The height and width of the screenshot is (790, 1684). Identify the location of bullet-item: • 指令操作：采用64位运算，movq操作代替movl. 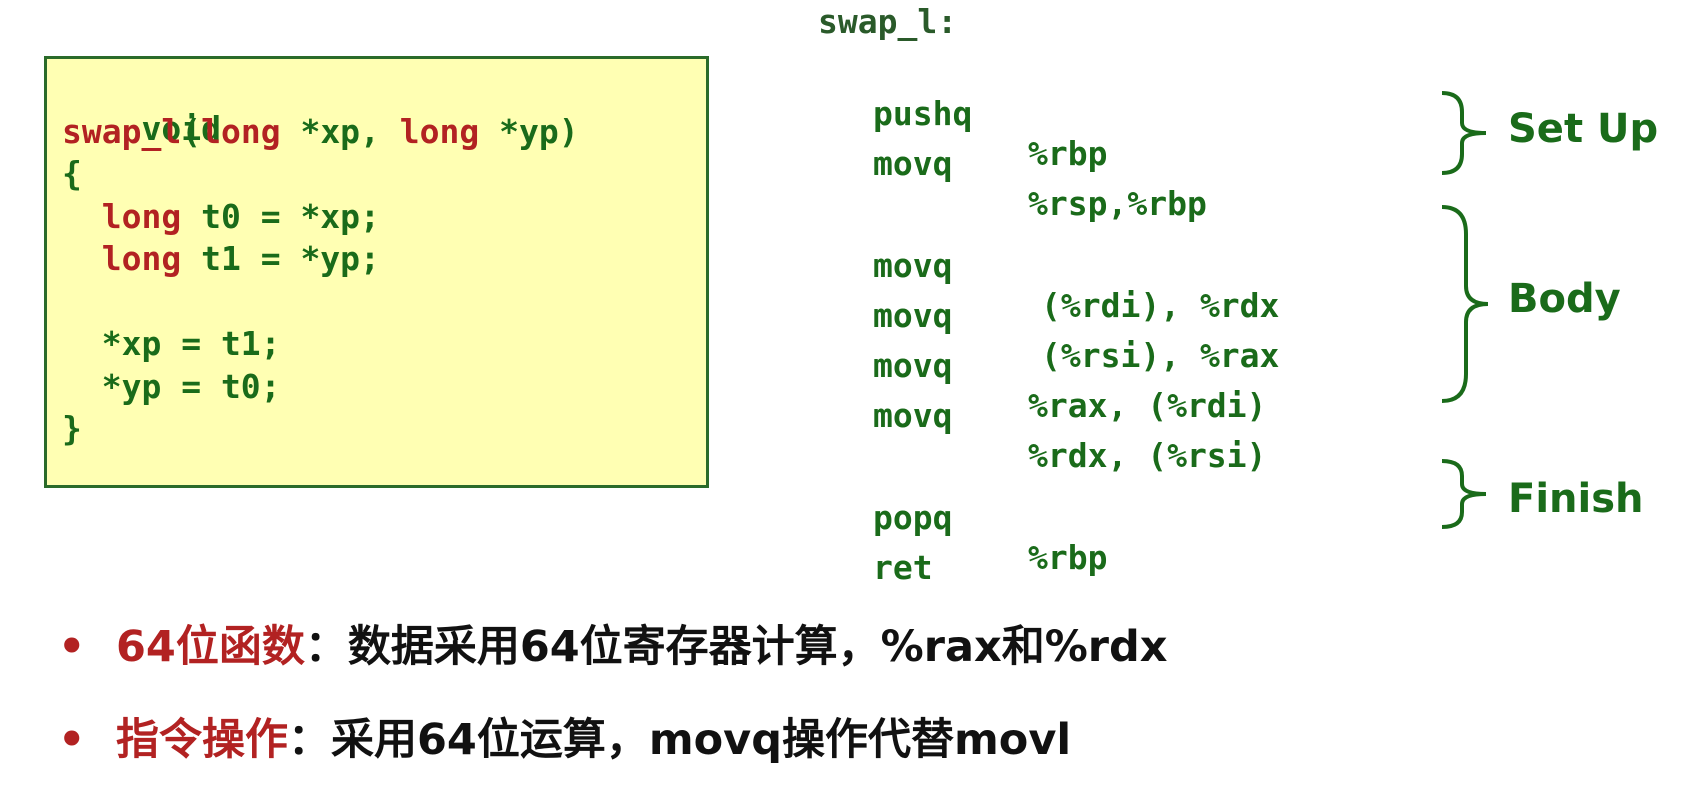
(564, 736).